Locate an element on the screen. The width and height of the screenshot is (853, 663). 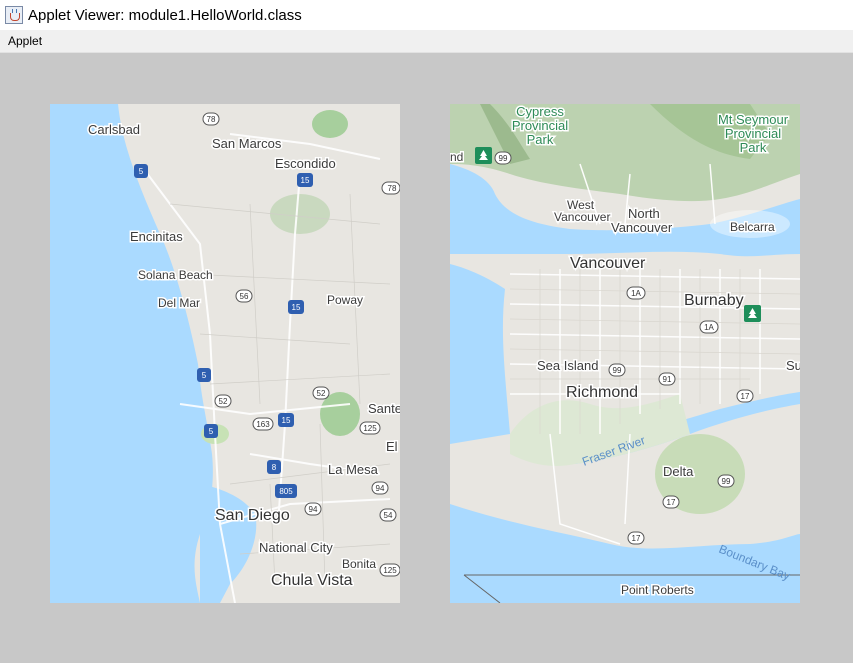
route-shield: 54 is located at coordinates (388, 515).